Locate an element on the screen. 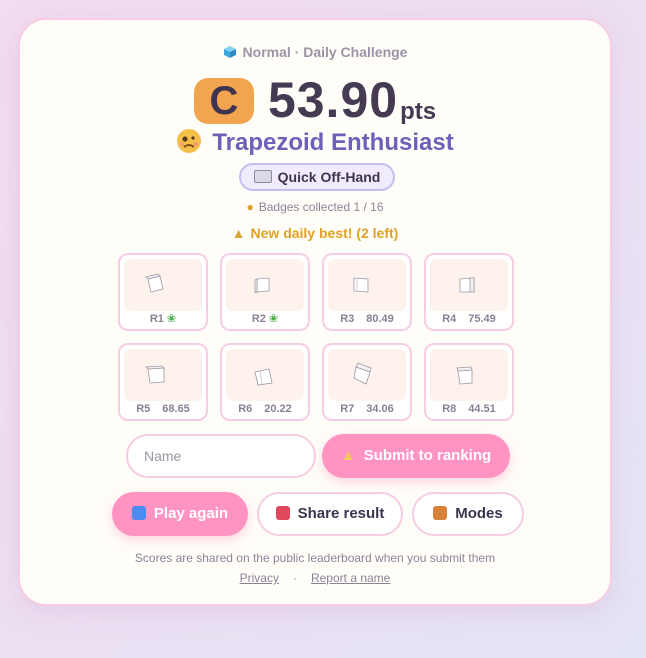 This screenshot has width=646, height=658. round-label: R3 is located at coordinates (347, 319).